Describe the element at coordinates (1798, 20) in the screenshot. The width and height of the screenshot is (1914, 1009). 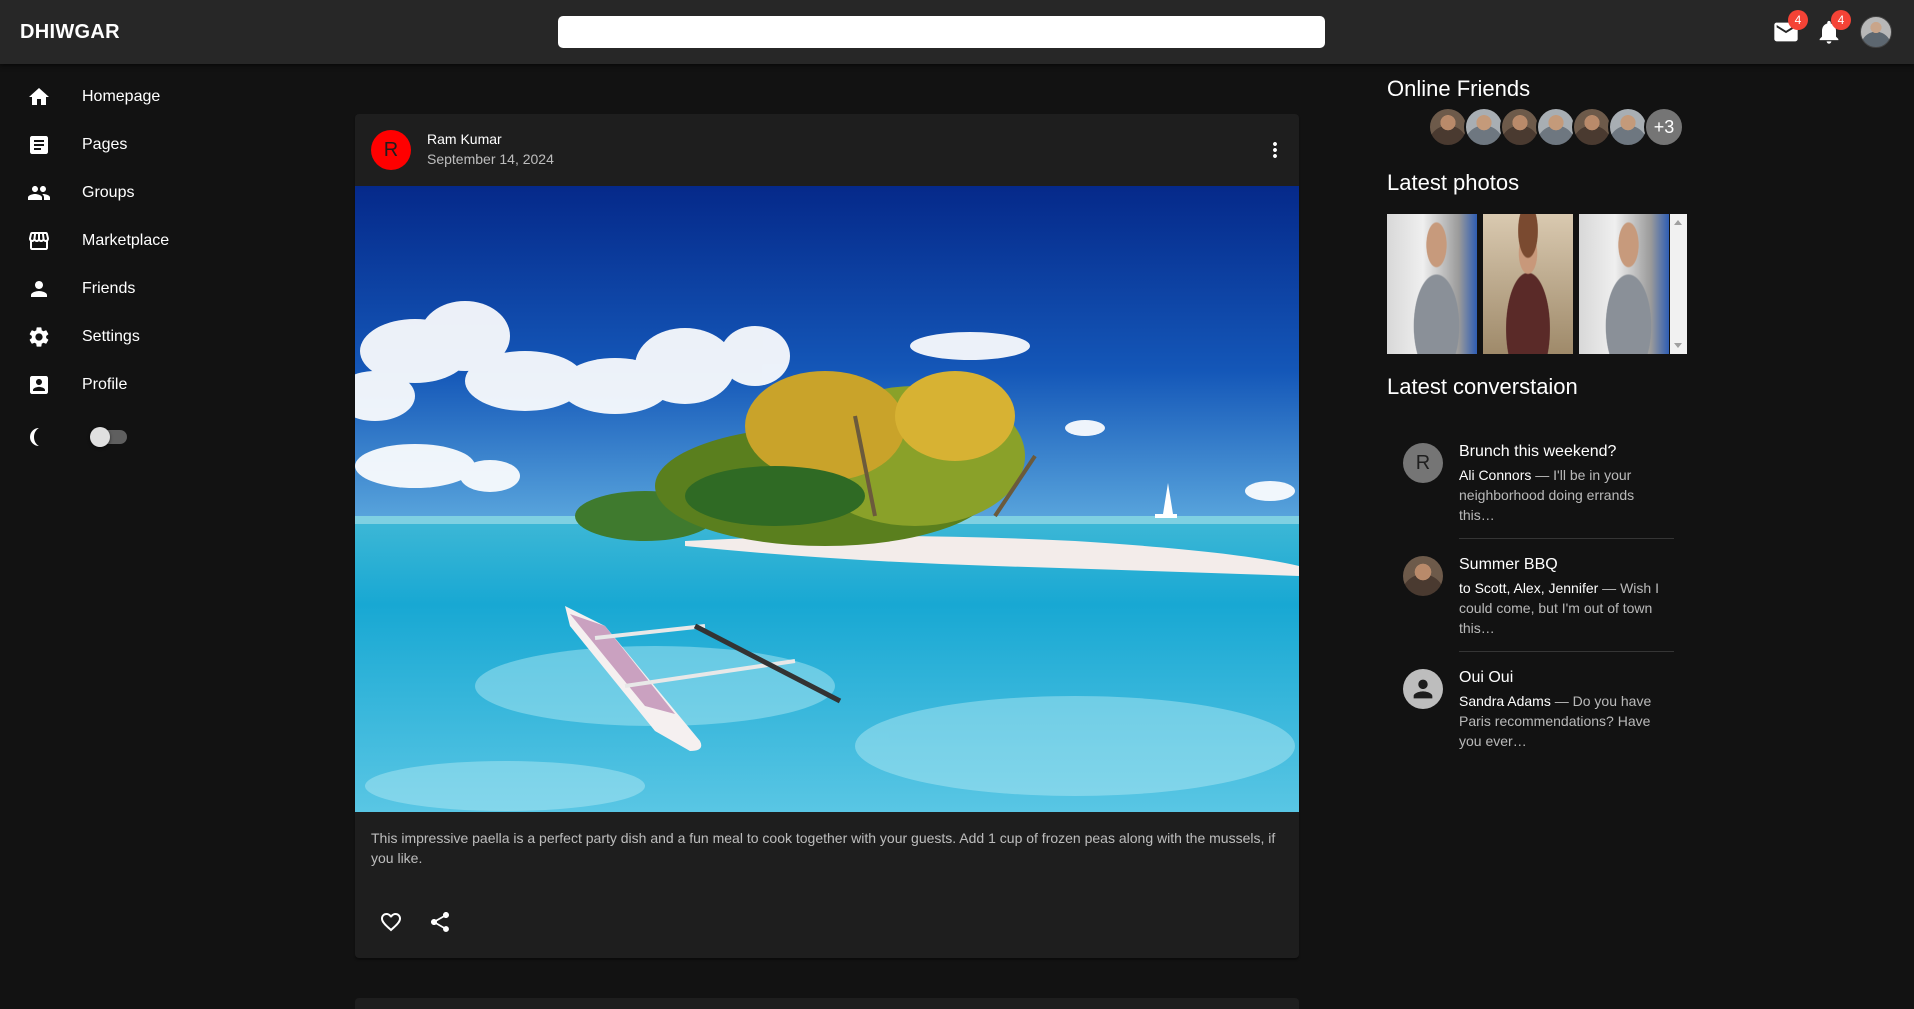
I see `mail-badge: 4` at that location.